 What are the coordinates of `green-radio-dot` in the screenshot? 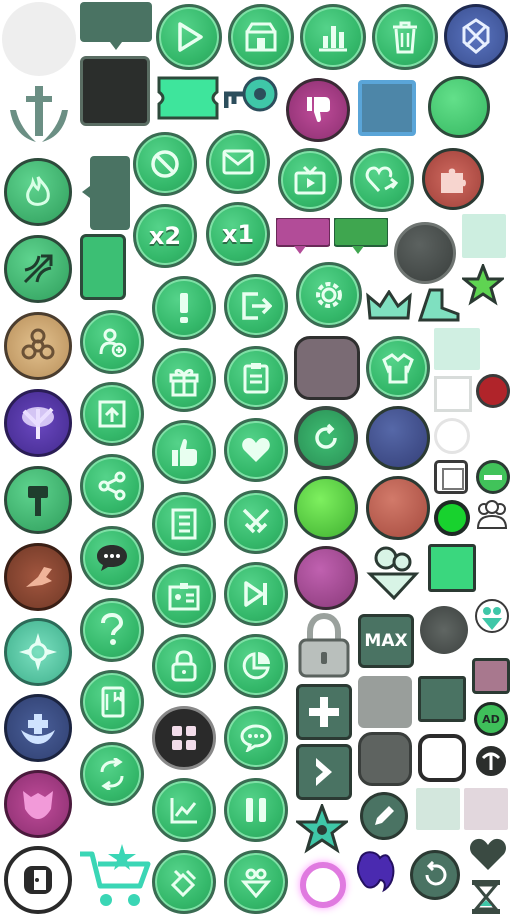 It's located at (452, 518).